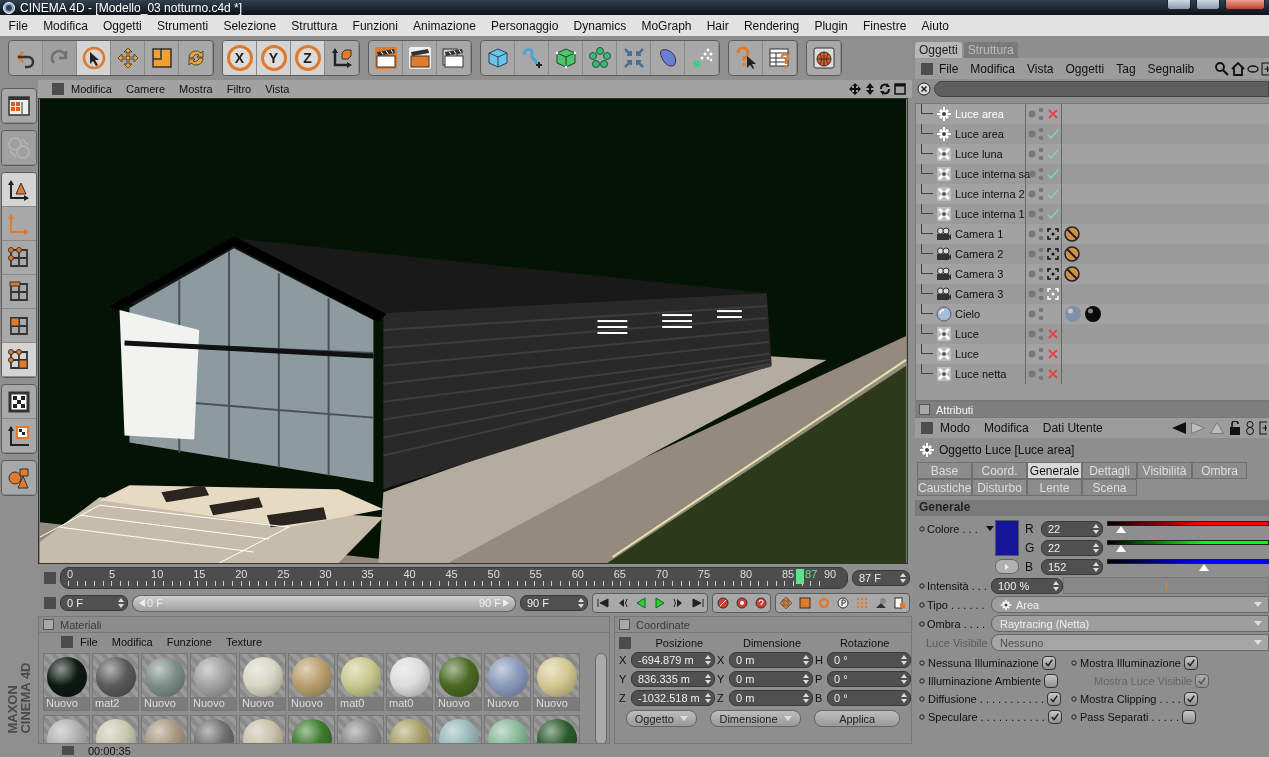  What do you see at coordinates (600, 25) in the screenshot?
I see `menu-item: Dynamics` at bounding box center [600, 25].